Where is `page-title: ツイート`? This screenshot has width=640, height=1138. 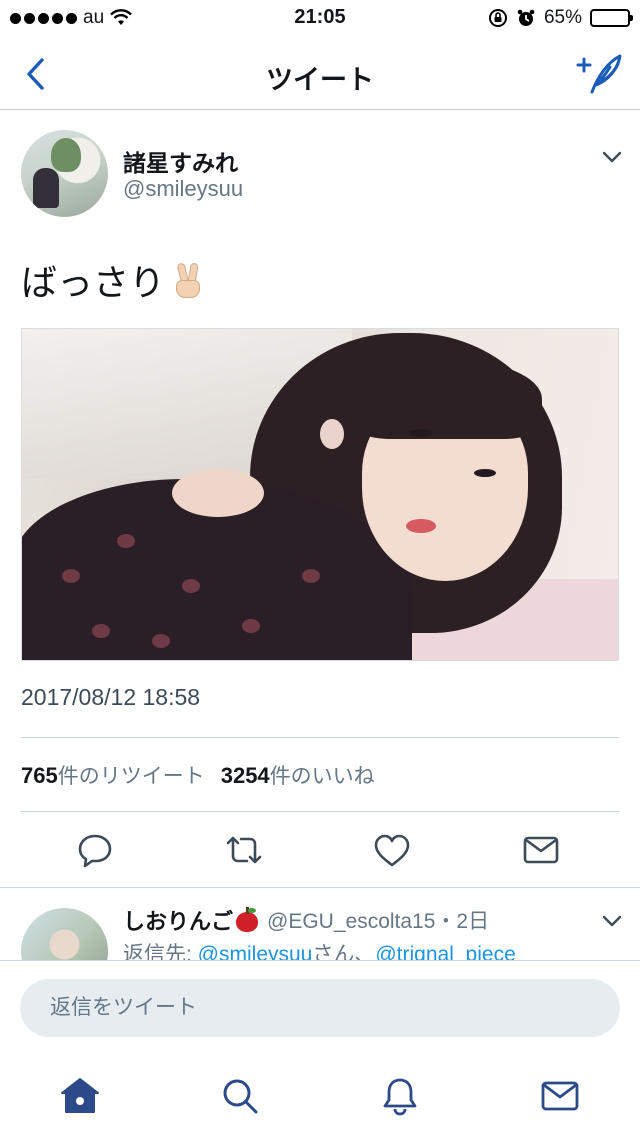 page-title: ツイート is located at coordinates (320, 80).